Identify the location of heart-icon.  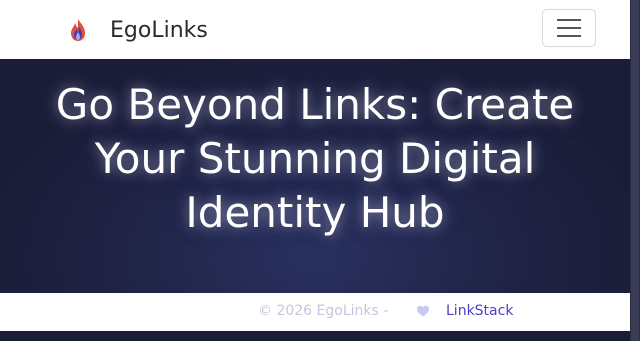
(423, 311).